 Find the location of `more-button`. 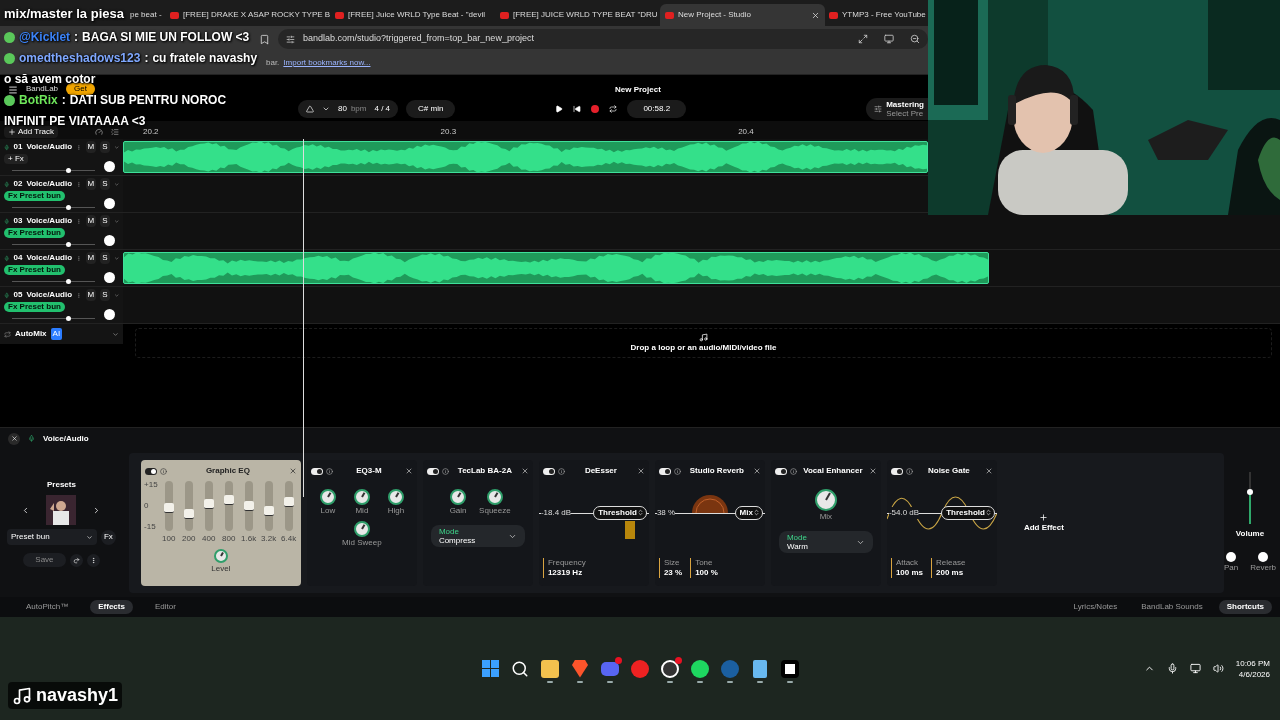

more-button is located at coordinates (93, 560).